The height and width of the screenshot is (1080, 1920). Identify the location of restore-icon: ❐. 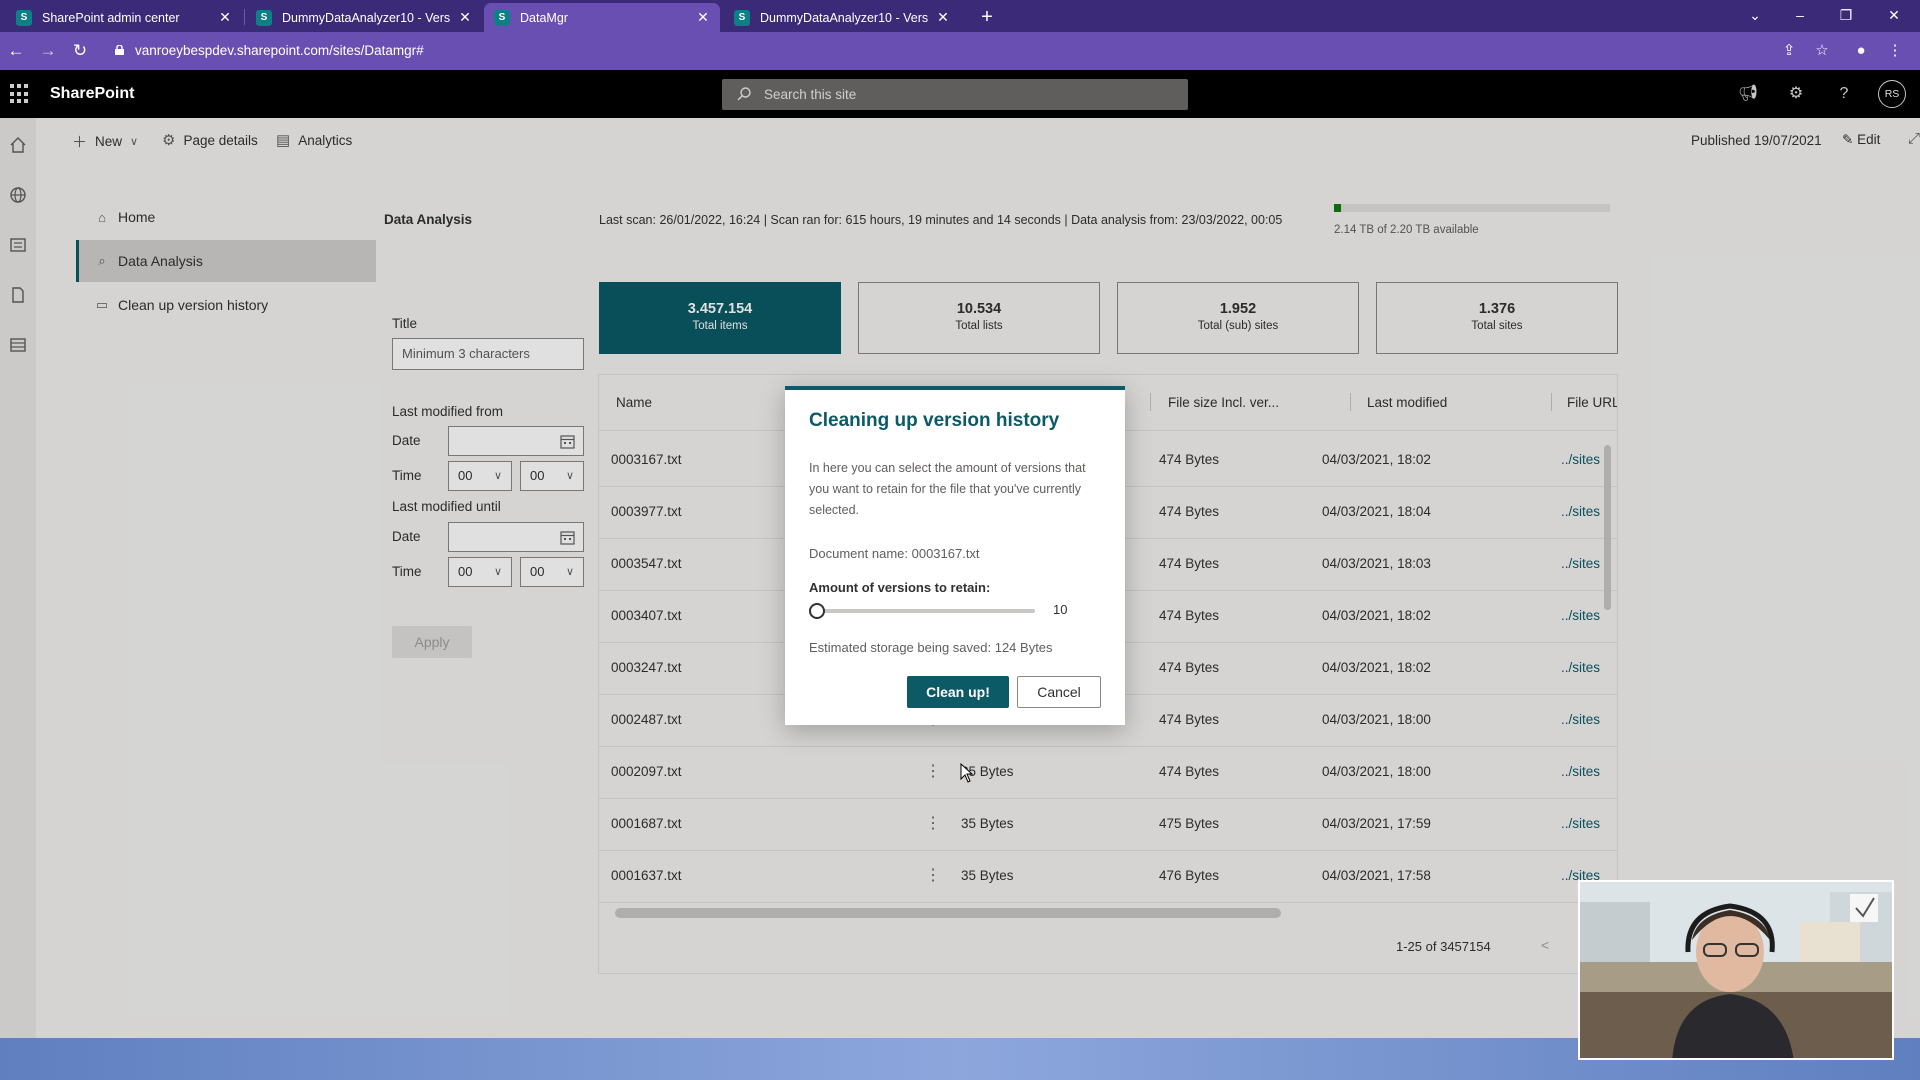
(1846, 16).